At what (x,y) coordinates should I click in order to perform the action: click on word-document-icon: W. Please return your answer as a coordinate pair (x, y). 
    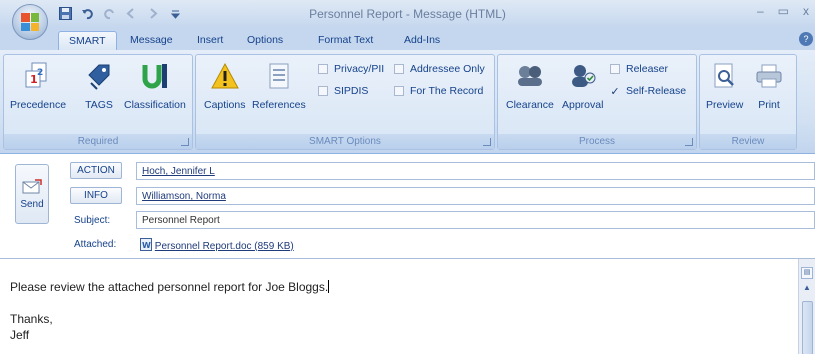
    Looking at the image, I should click on (146, 244).